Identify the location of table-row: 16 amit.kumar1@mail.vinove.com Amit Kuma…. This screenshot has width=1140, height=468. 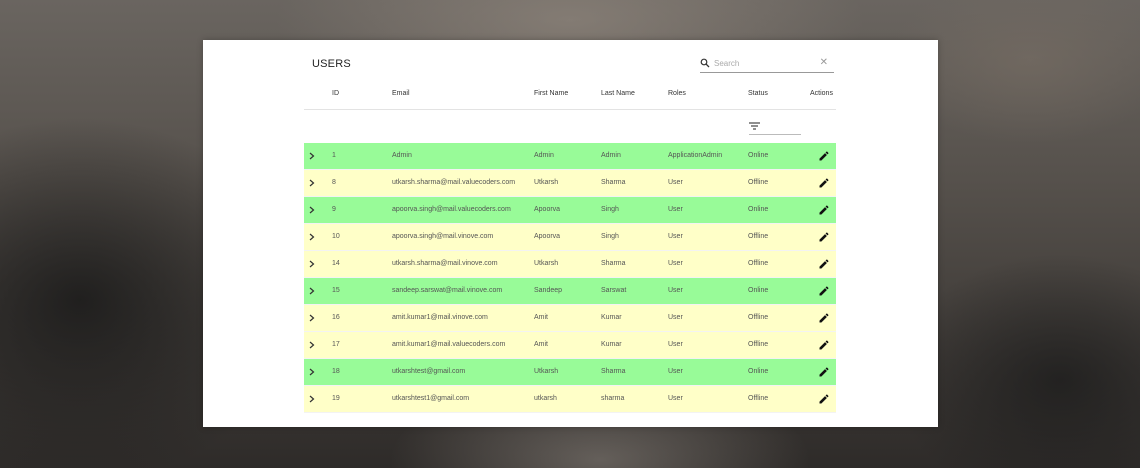
(570, 318).